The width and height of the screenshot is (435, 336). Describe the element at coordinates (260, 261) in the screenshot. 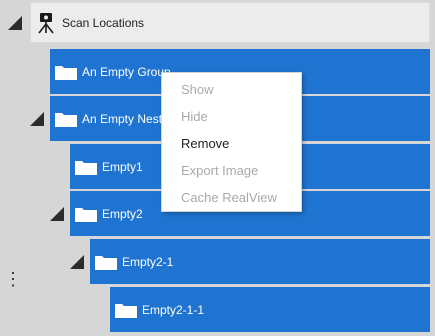

I see `tree-node-empty2-1: Empty2-1` at that location.